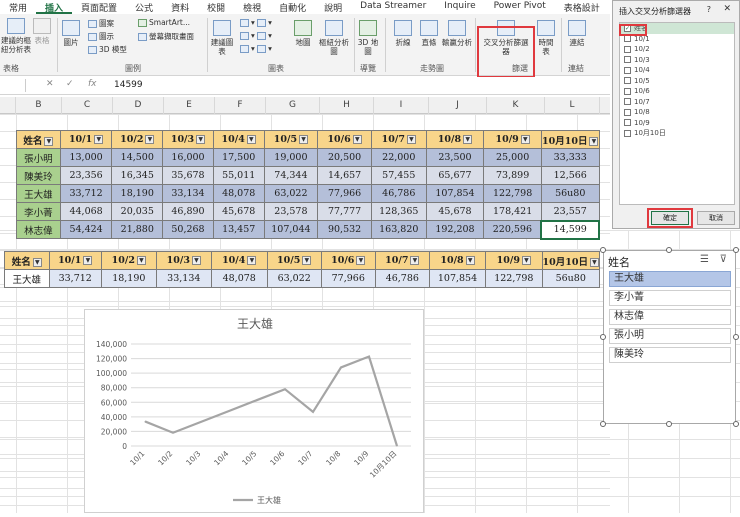 The image size is (740, 517). I want to click on ribbon-tab: 資料, so click(180, 7).